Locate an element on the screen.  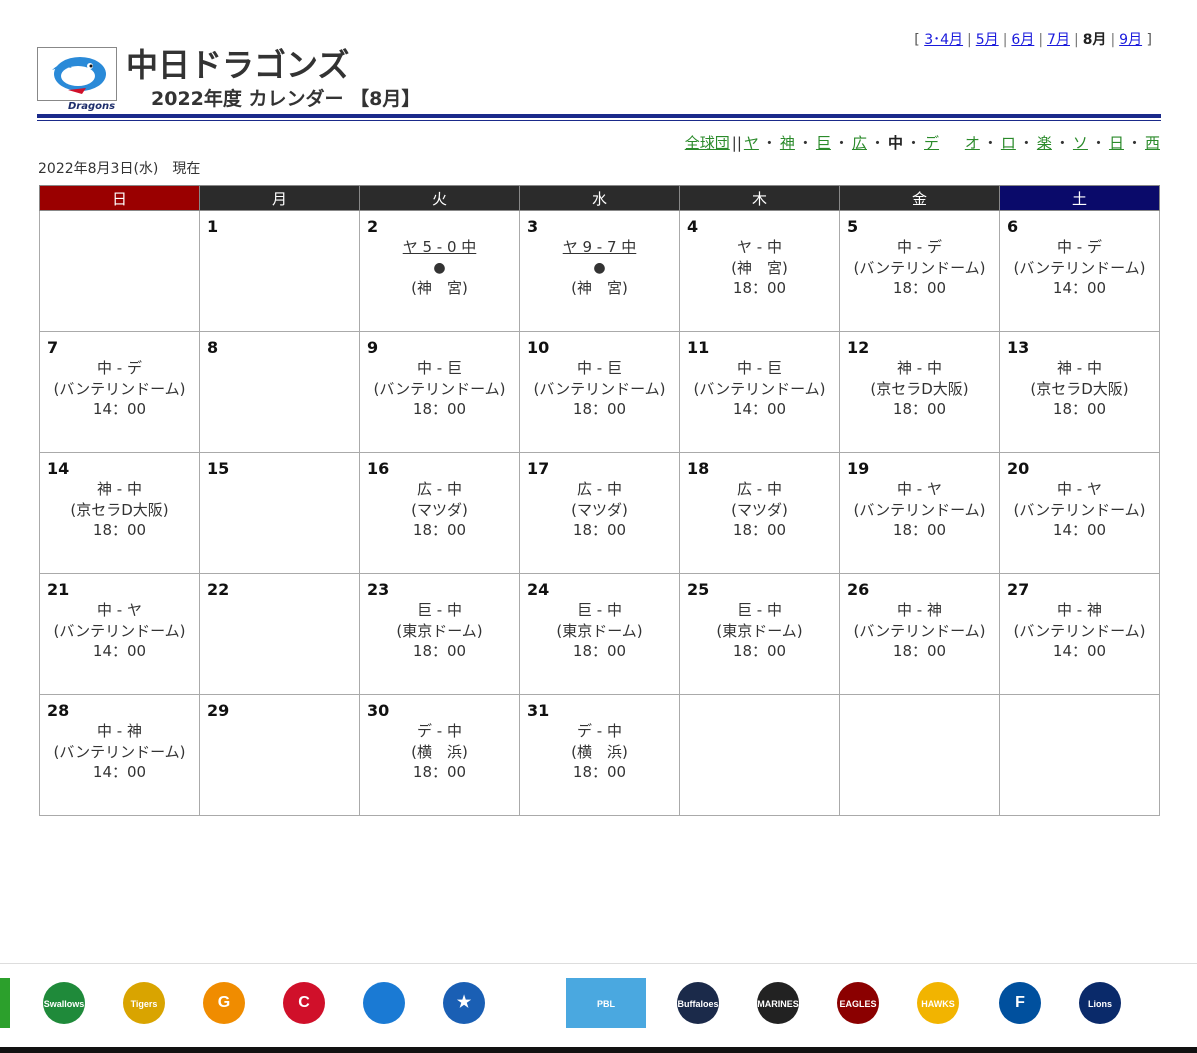
buffaloes-logo: Buffaloes is located at coordinates (698, 1003).